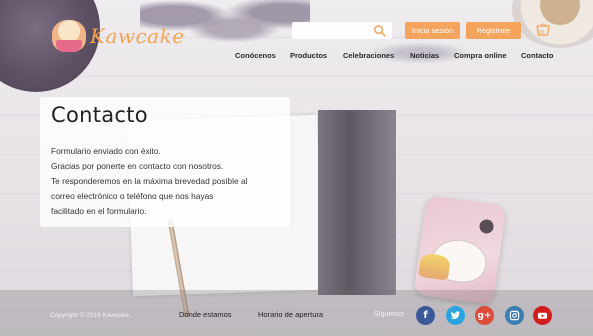 This screenshot has height=336, width=593. Describe the element at coordinates (90, 315) in the screenshot. I see `footer-copyright: Copyright © 2018 Kawcake.` at that location.